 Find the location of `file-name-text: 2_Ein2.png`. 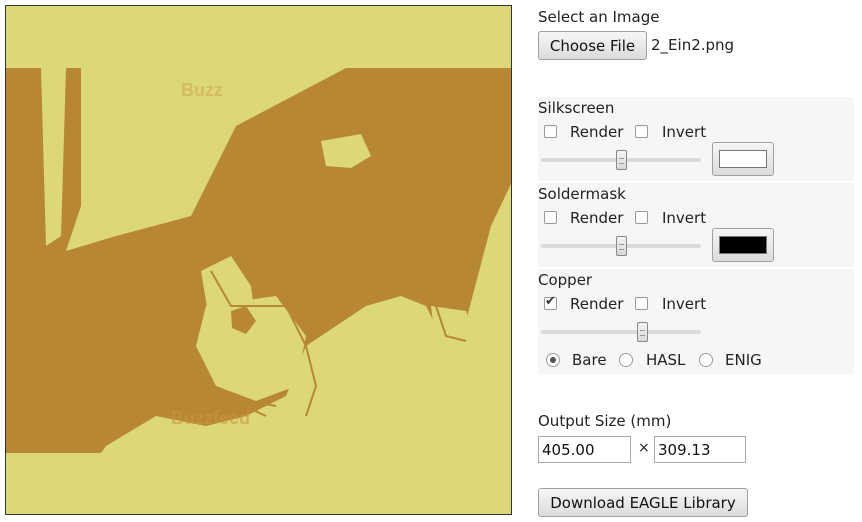

file-name-text: 2_Ein2.png is located at coordinates (693, 45).